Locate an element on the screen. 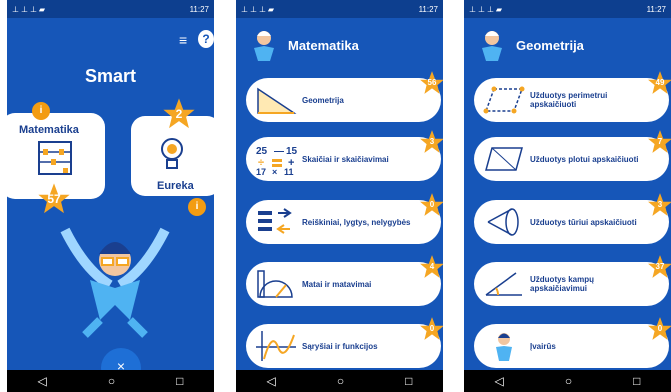  svg-text: 25 is located at coordinates (262, 151).